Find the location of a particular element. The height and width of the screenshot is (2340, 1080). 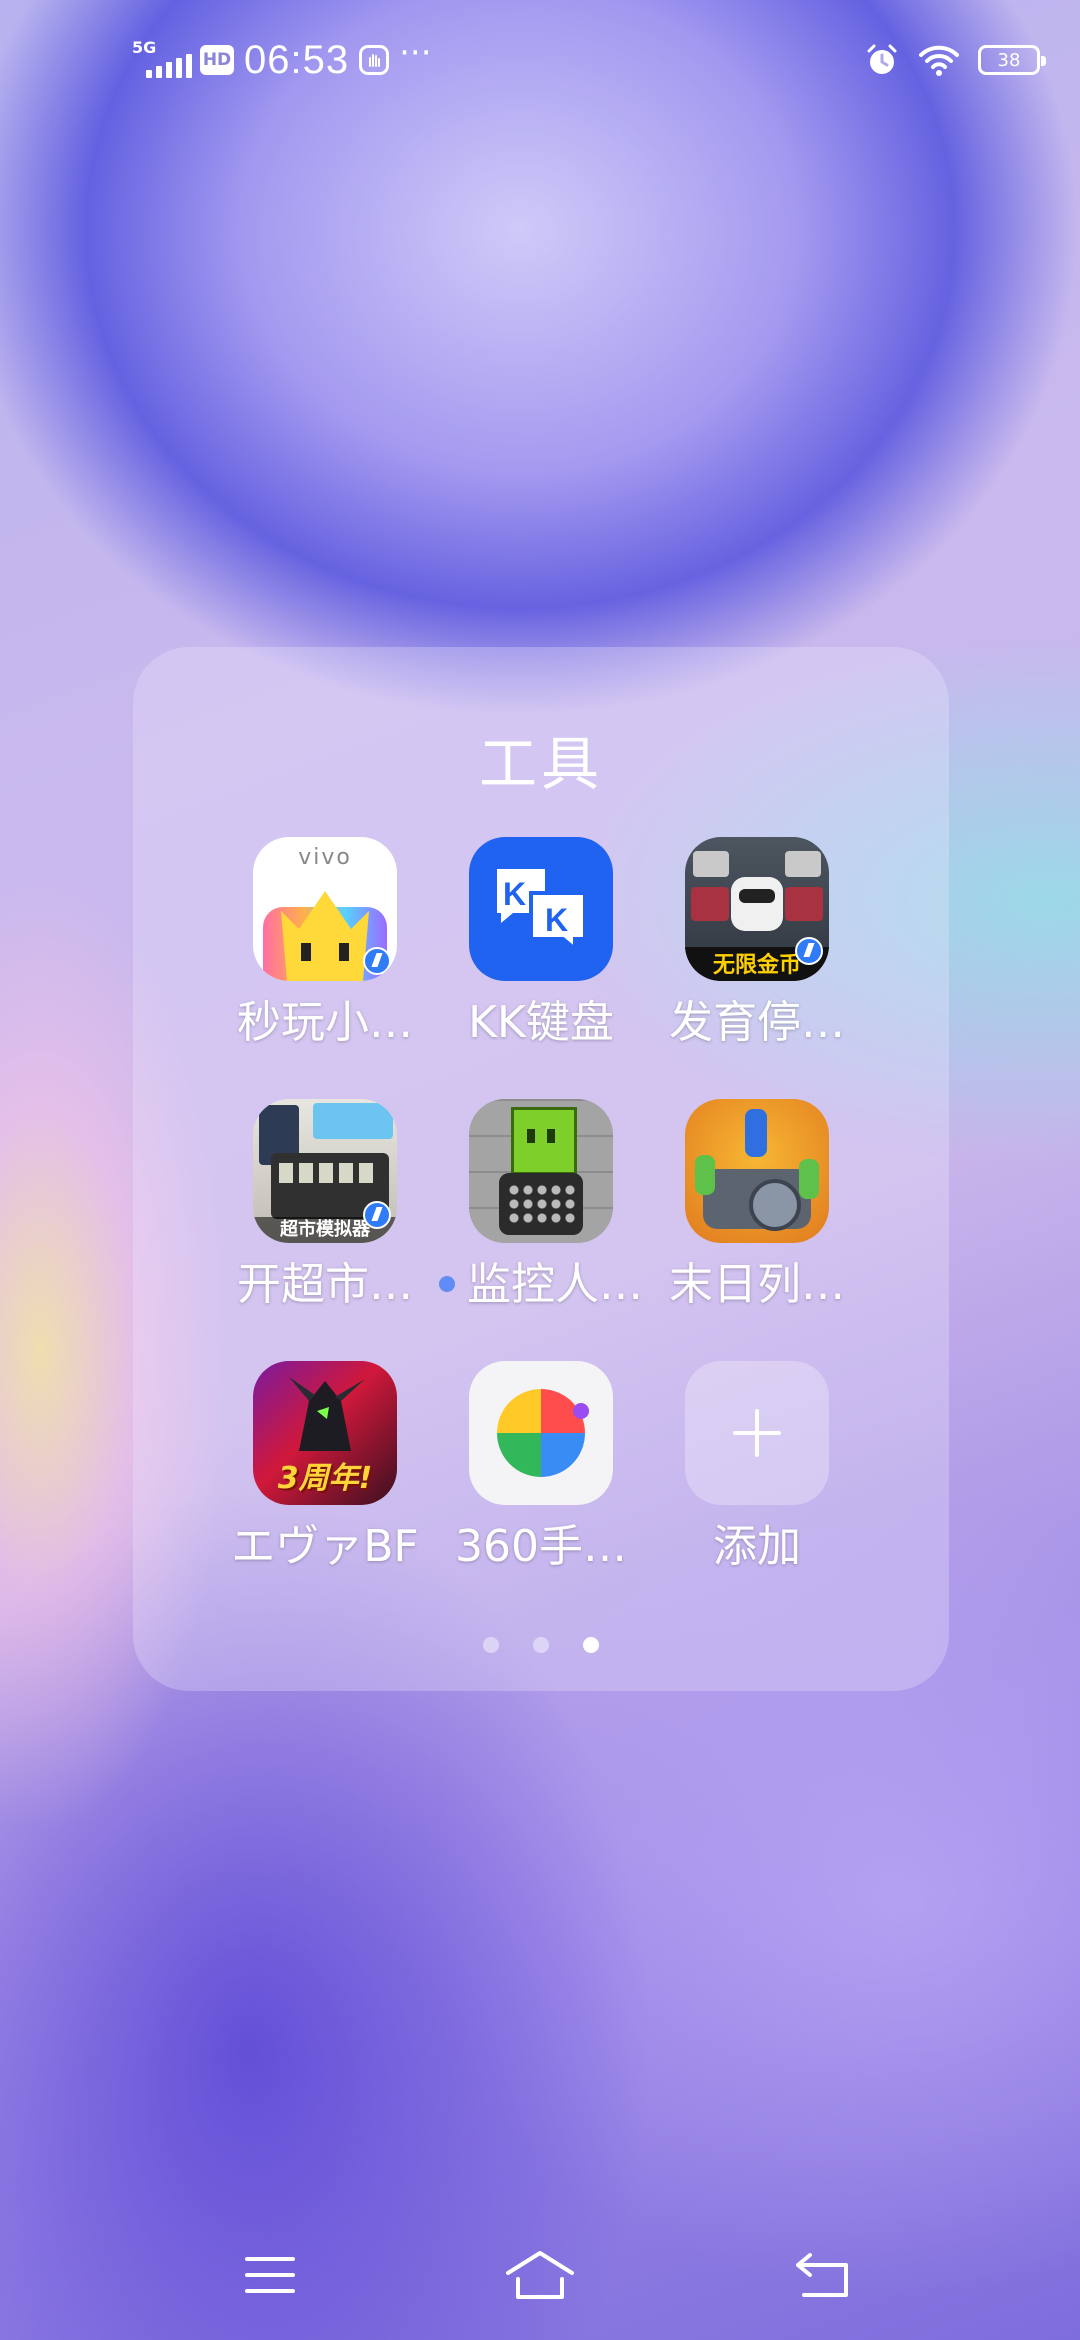

eva-bf-game-icon: 3周年! is located at coordinates (325, 1433).